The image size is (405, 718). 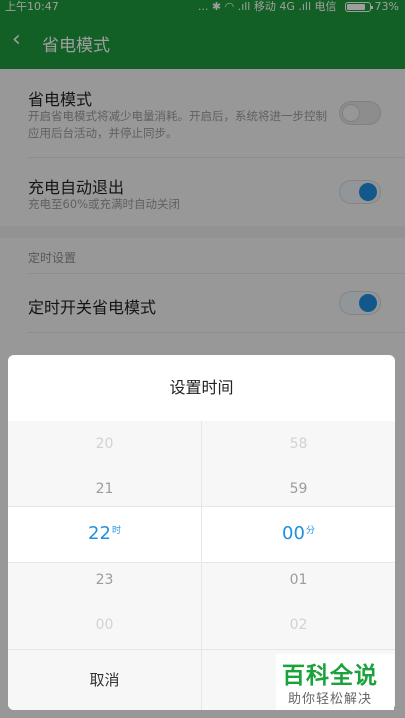 What do you see at coordinates (201, 387) in the screenshot?
I see `dialog-title: 设置时间` at bounding box center [201, 387].